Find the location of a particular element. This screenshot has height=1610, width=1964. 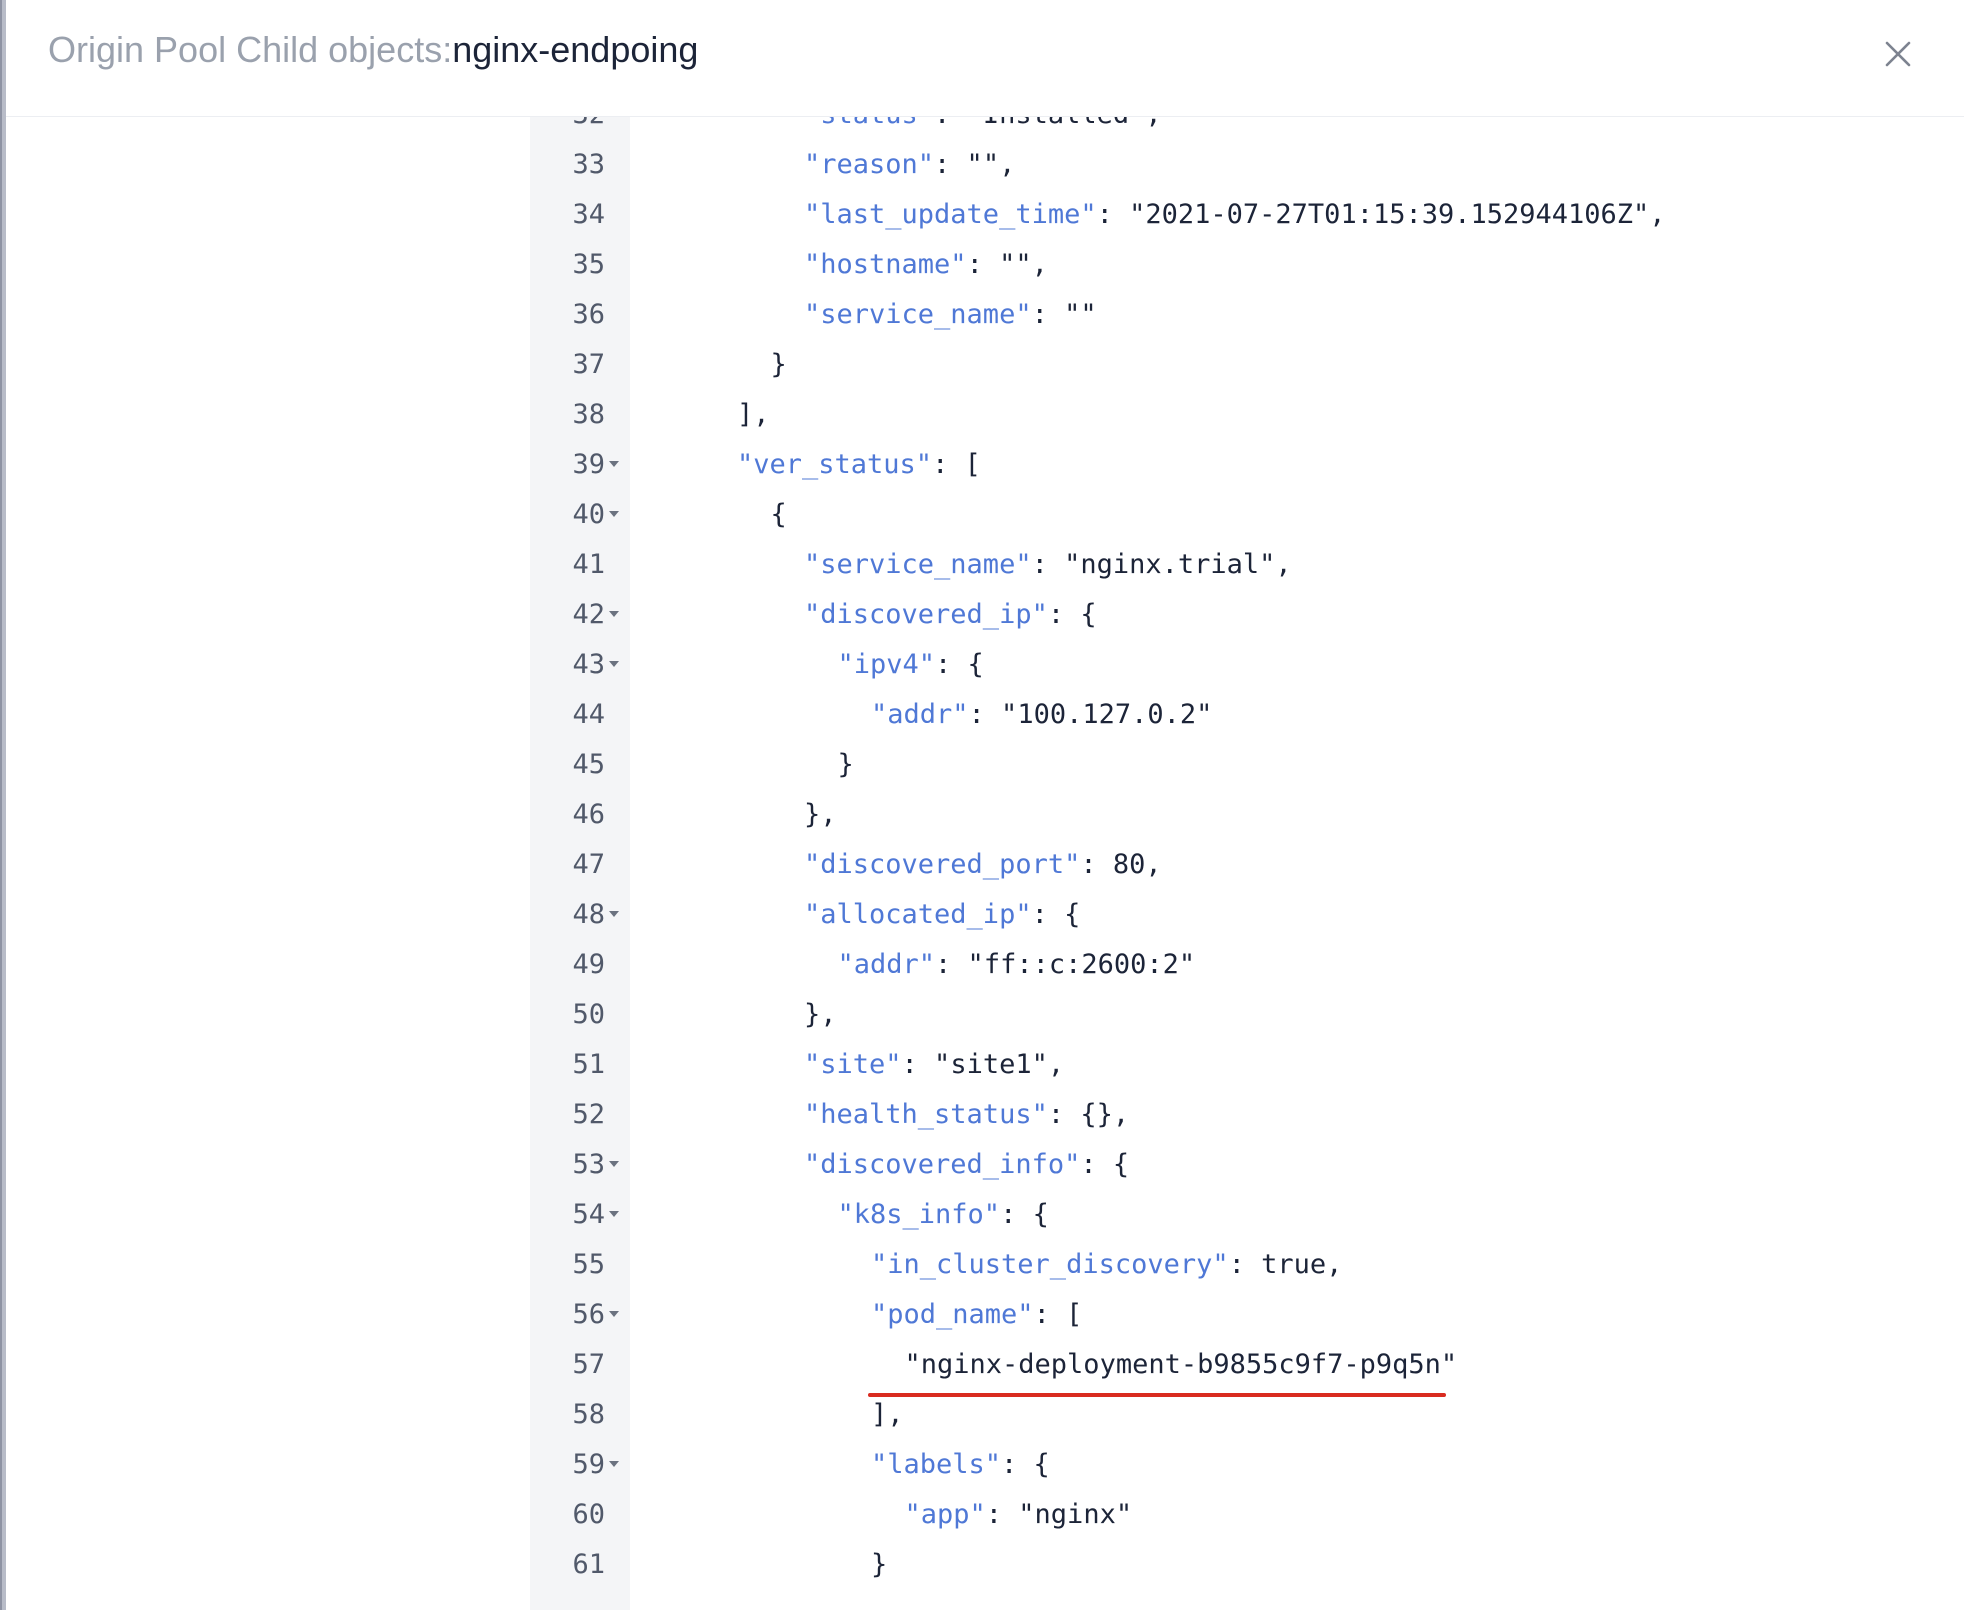

json-value: : "nginx" is located at coordinates (1059, 1514).